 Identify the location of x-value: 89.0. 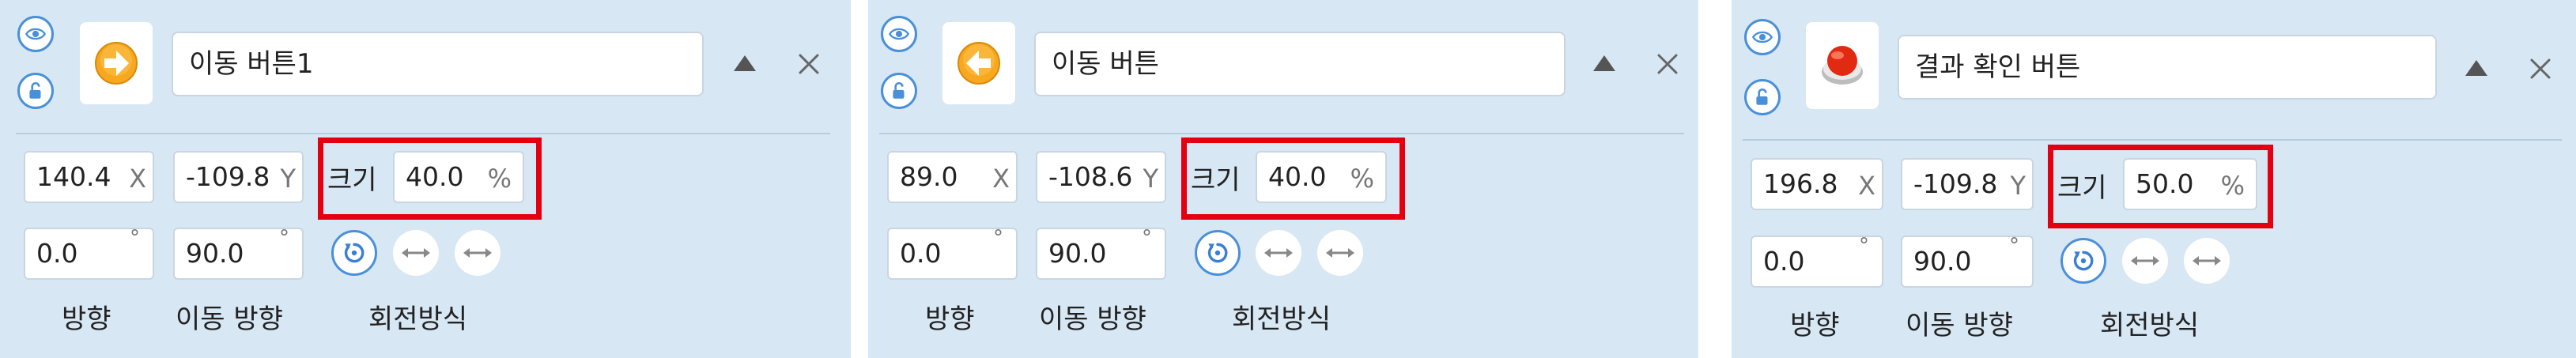
(929, 176).